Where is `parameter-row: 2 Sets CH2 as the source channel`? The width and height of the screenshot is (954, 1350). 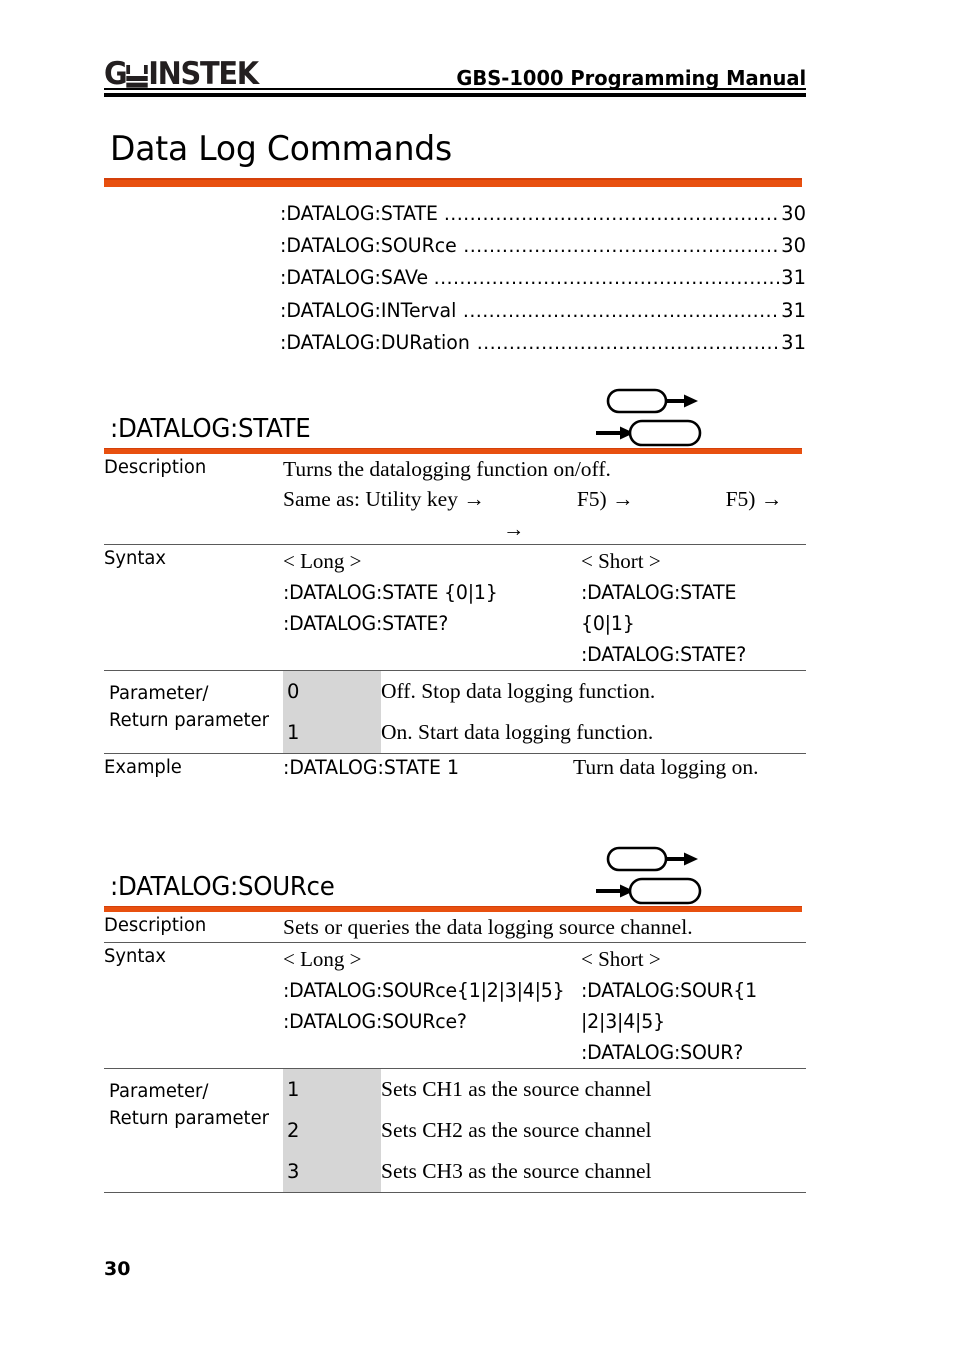
parameter-row: 2 Sets CH2 as the source channel is located at coordinates (544, 1130).